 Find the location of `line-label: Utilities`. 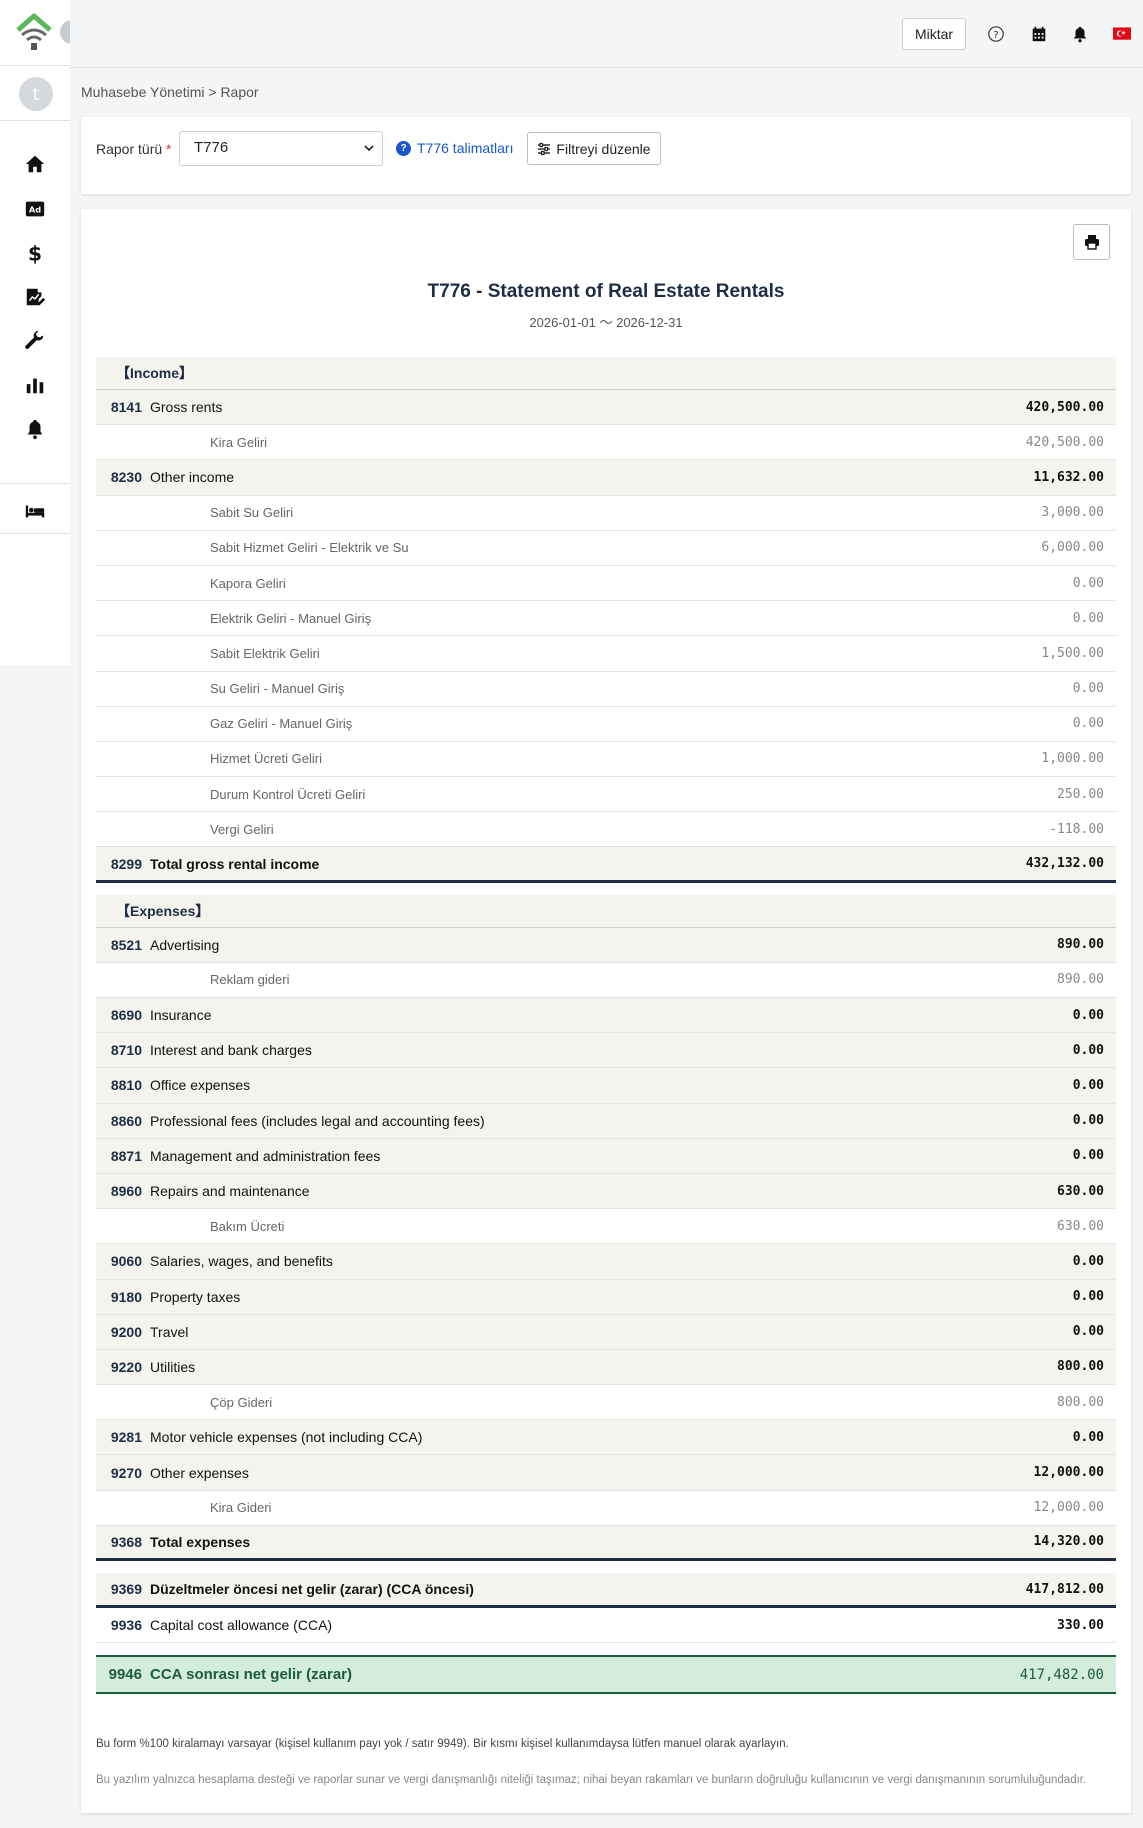

line-label: Utilities is located at coordinates (173, 1366).